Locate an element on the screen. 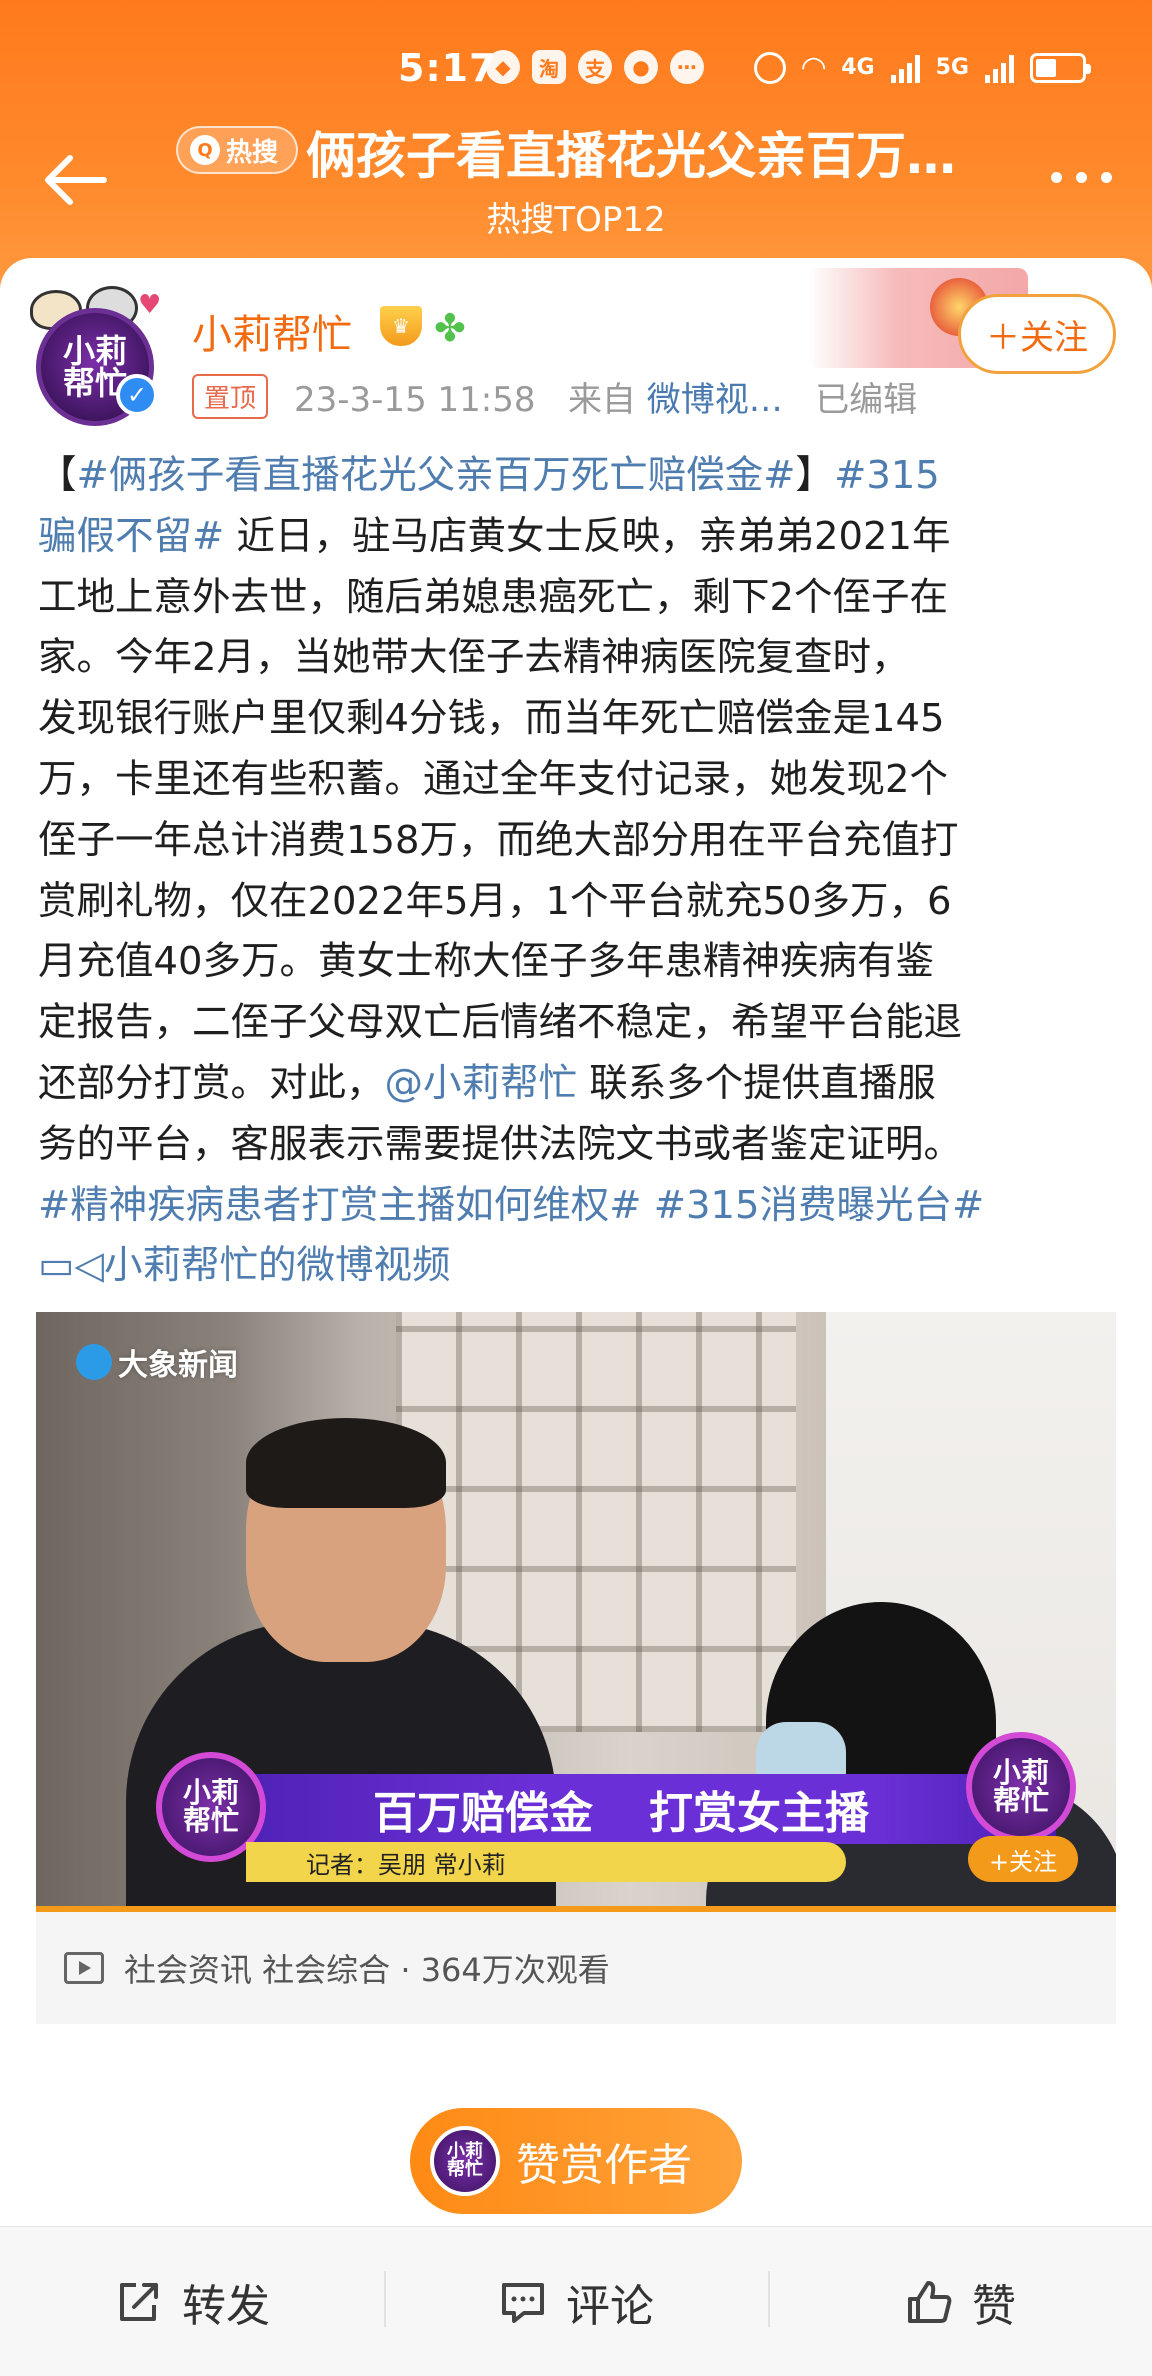 Image resolution: width=1152 pixels, height=2376 pixels. verified-badge-icon: ✓ is located at coordinates (137, 395).